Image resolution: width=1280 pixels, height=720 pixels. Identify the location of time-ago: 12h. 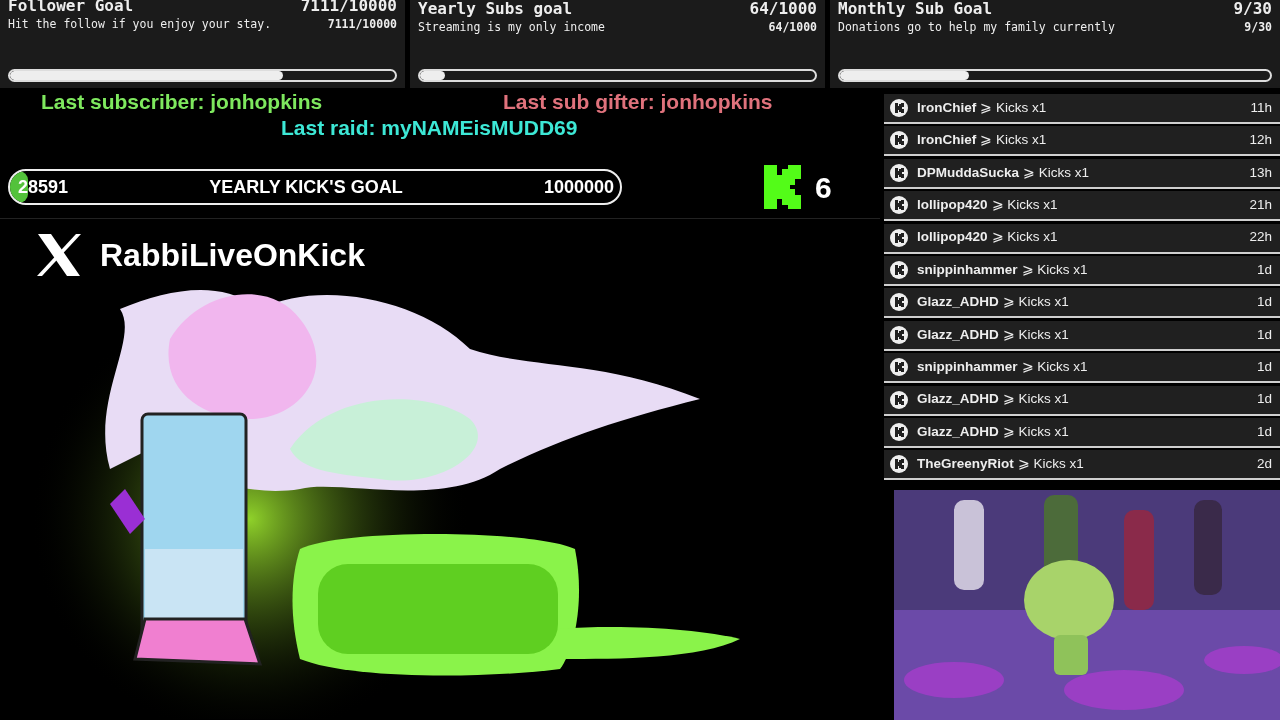
(1260, 140).